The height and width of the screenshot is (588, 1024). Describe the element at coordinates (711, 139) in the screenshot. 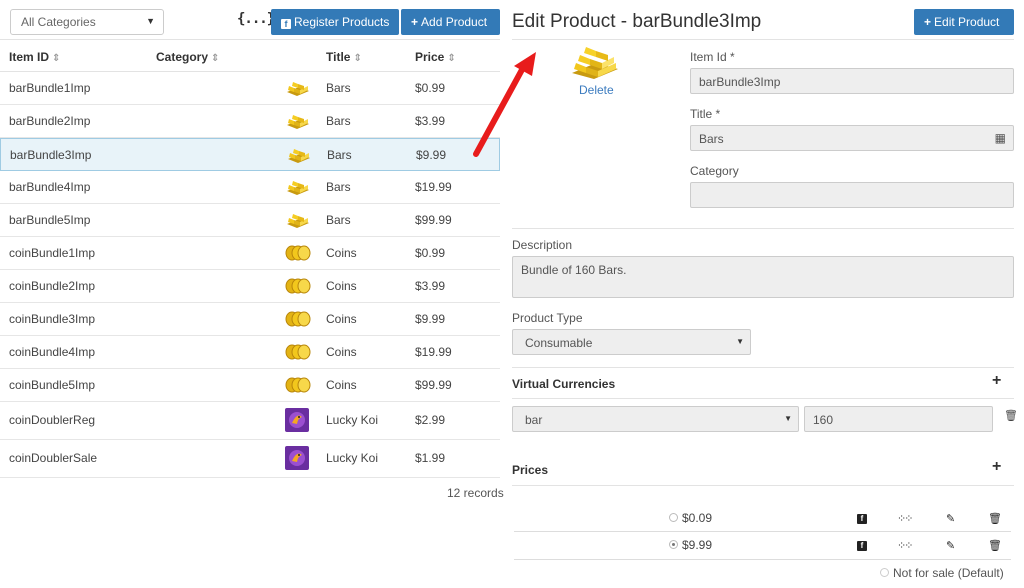

I see `title-value: Bars` at that location.